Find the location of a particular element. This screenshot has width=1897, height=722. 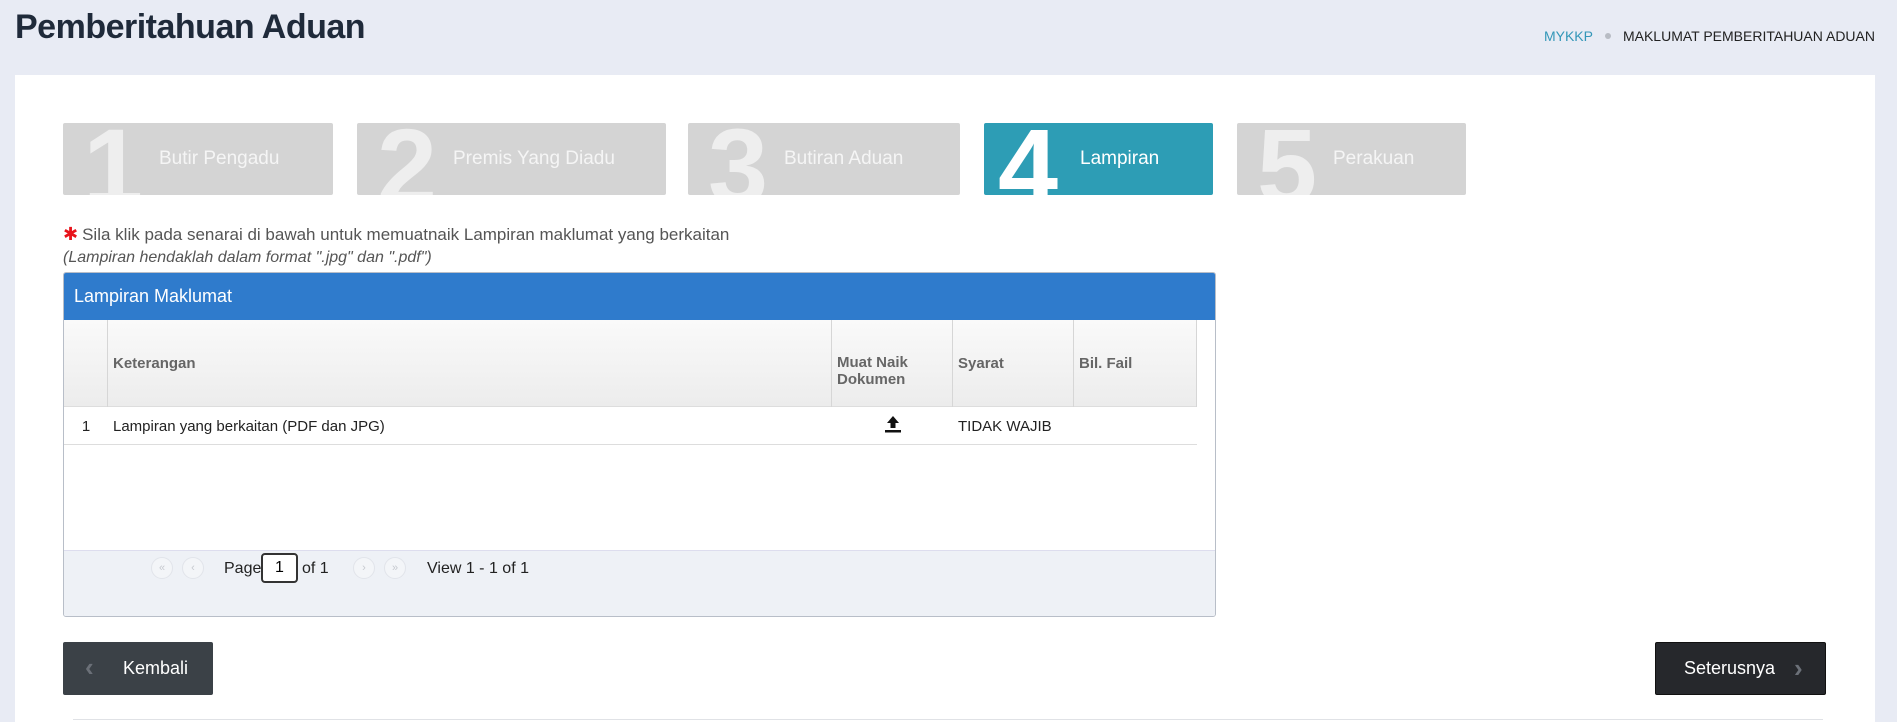

first-page-icon: « is located at coordinates (162, 568).